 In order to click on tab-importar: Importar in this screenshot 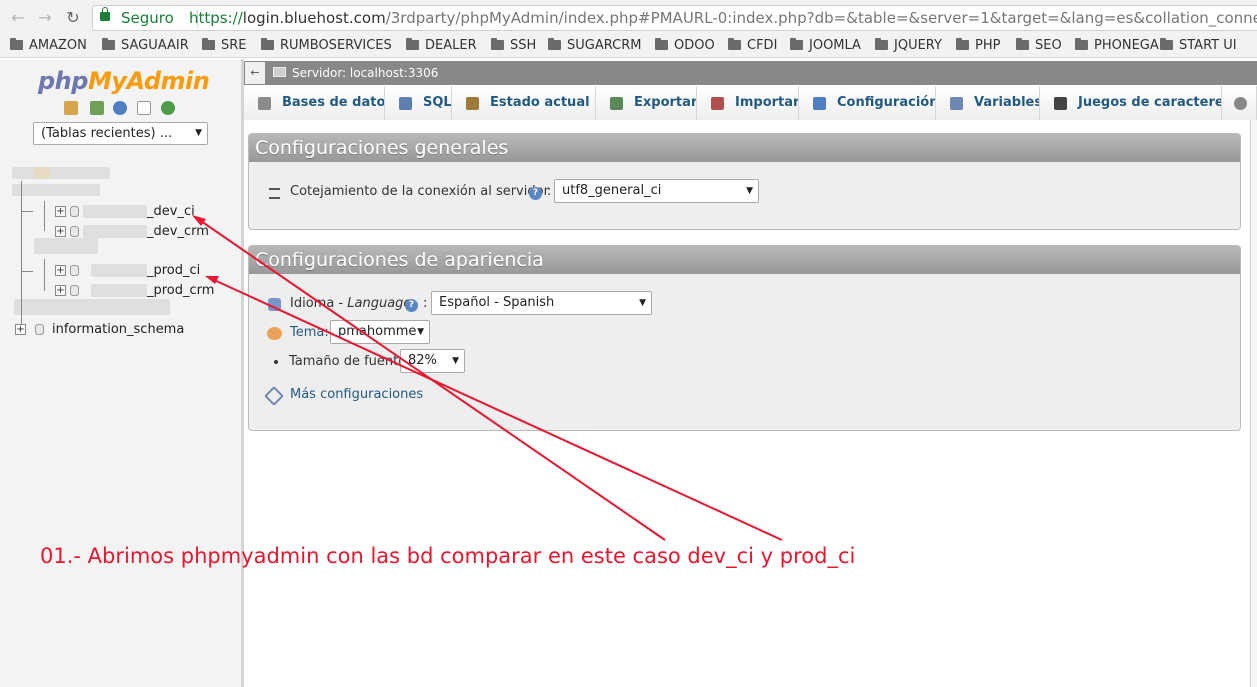, I will do `click(748, 103)`.